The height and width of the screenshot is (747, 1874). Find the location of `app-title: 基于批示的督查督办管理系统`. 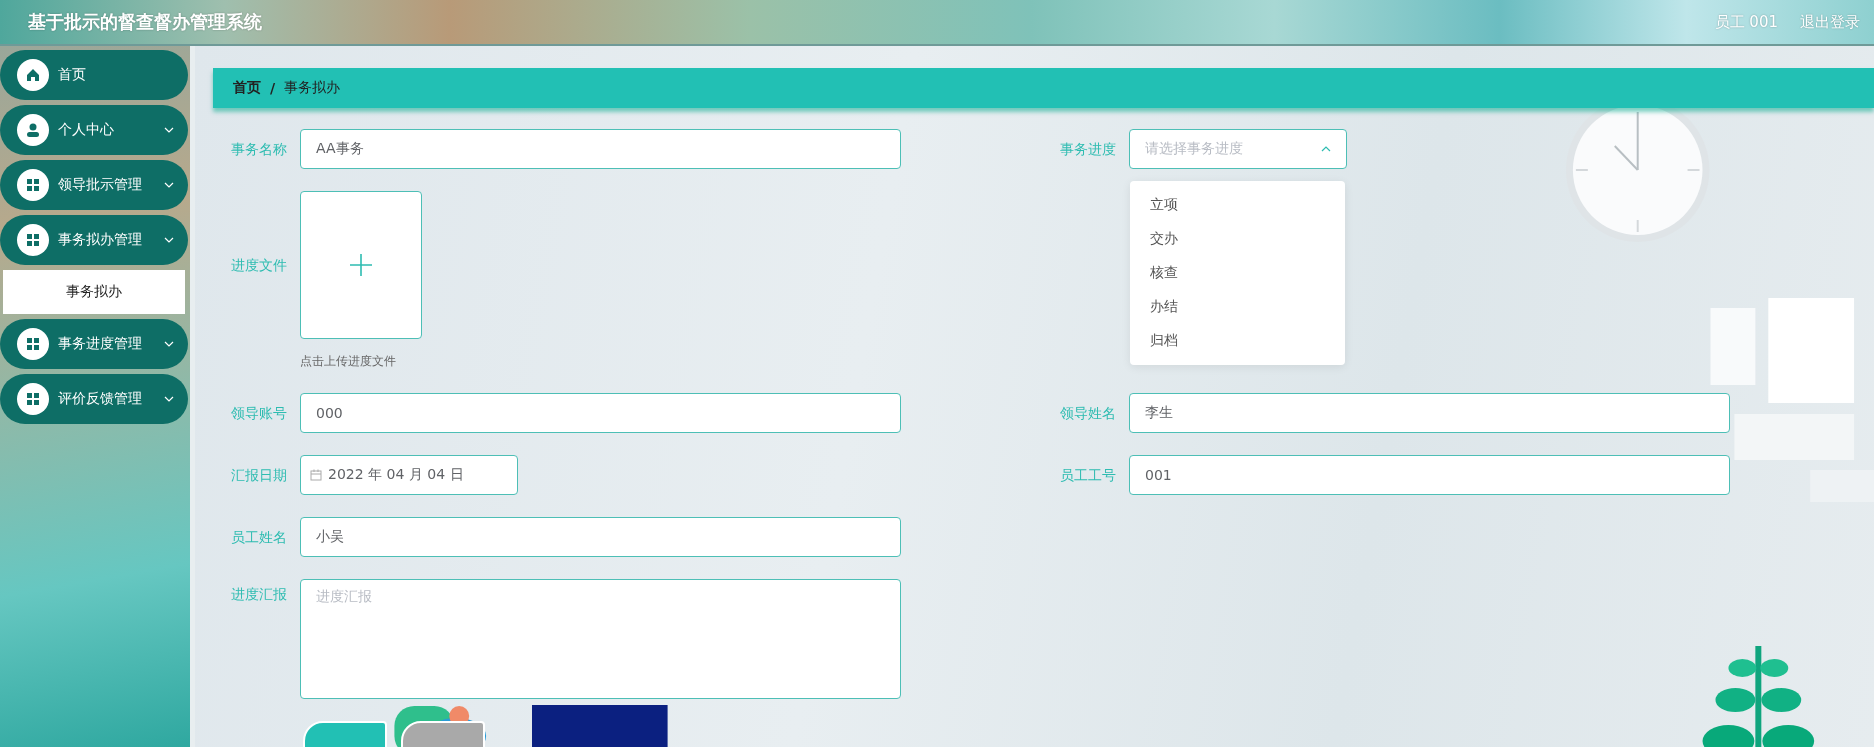

app-title: 基于批示的督查督办管理系统 is located at coordinates (145, 22).